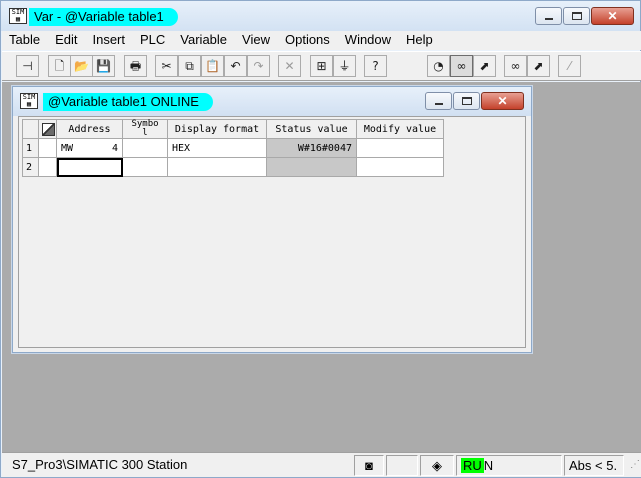 This screenshot has width=641, height=478. I want to click on force-icon: ⁄, so click(569, 66).